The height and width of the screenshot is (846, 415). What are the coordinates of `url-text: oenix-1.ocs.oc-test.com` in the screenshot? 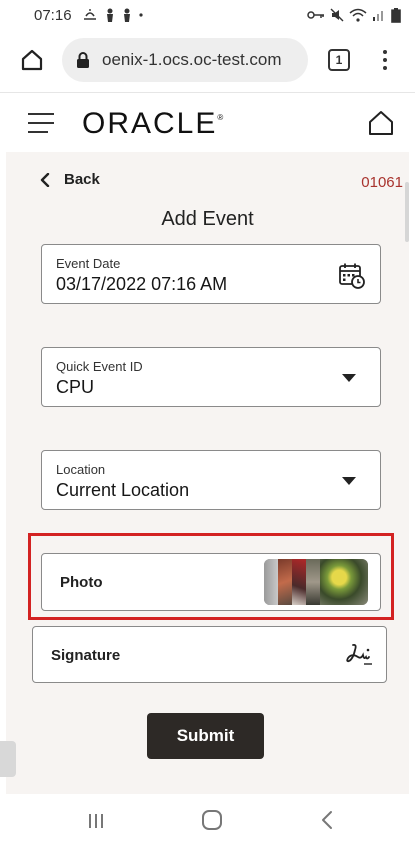 It's located at (192, 60).